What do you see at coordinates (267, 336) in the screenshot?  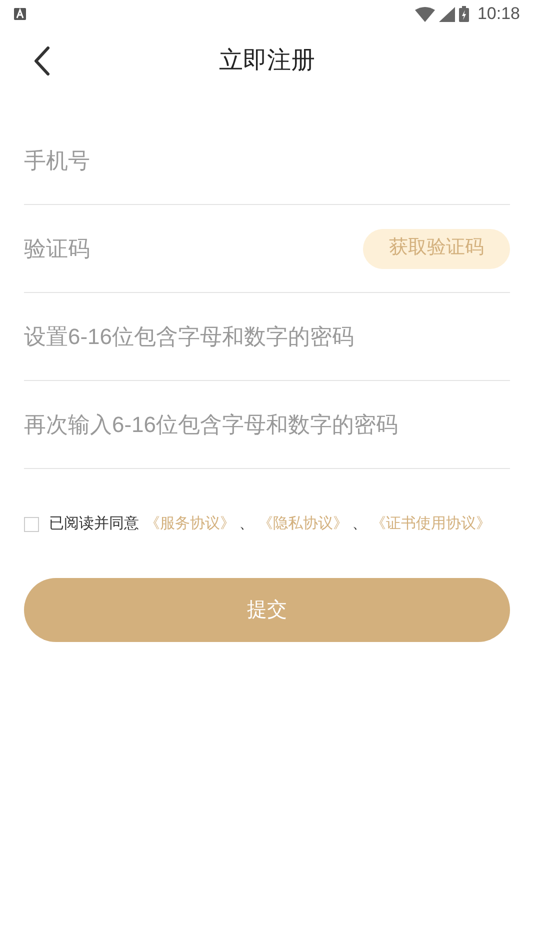 I see `input-field: 设置6-16位包含字母和数字的密码` at bounding box center [267, 336].